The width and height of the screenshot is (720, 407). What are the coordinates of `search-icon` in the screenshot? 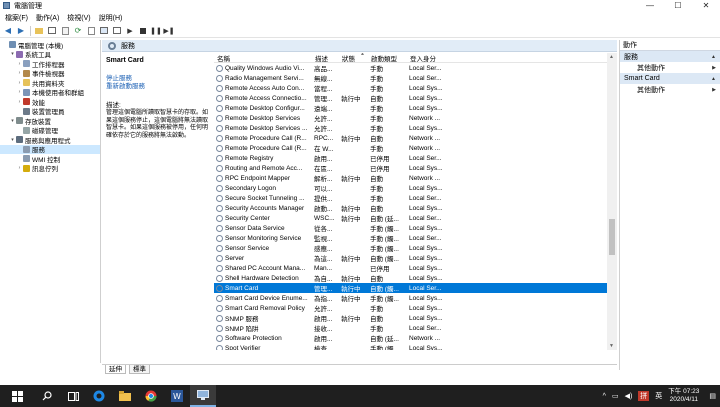 It's located at (47, 396).